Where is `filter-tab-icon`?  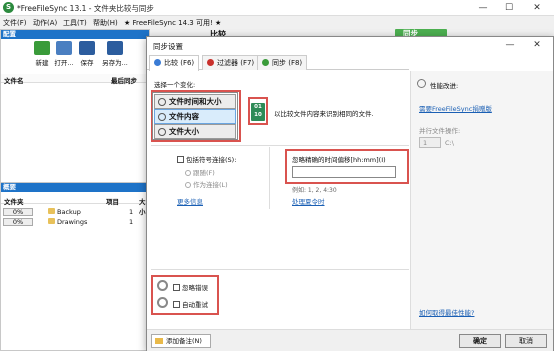 filter-tab-icon is located at coordinates (210, 62).